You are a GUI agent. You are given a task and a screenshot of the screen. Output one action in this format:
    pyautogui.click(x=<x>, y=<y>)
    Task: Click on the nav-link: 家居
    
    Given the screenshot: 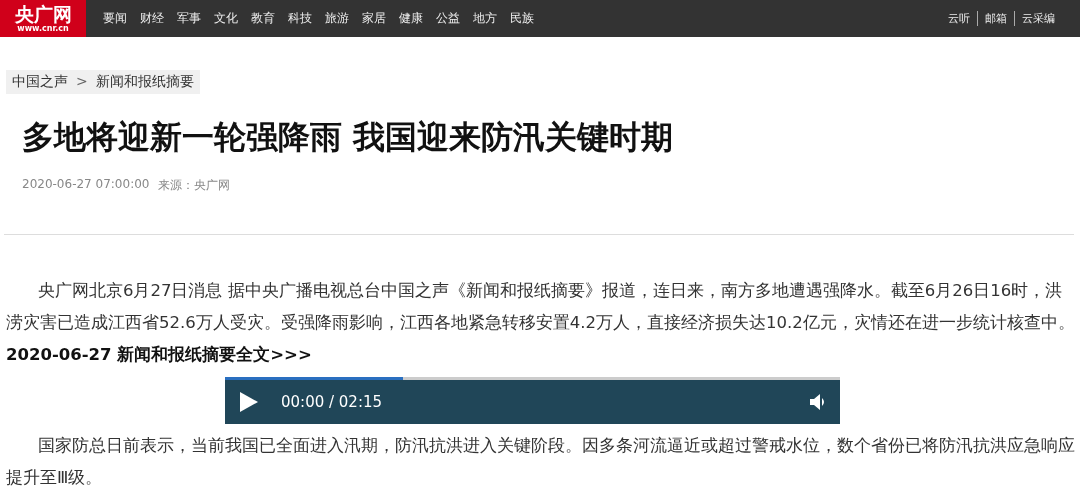 What is the action you would take?
    pyautogui.click(x=374, y=18)
    